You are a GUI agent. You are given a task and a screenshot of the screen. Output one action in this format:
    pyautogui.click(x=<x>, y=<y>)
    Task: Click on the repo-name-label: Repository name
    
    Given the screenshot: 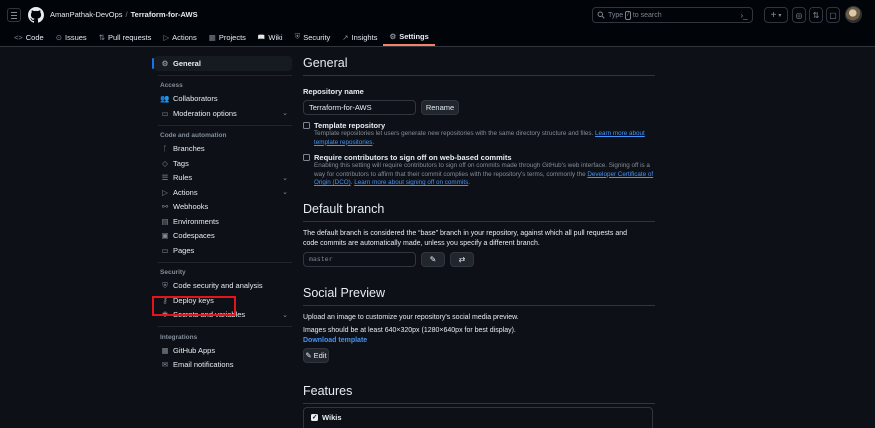 What is the action you would take?
    pyautogui.click(x=333, y=91)
    